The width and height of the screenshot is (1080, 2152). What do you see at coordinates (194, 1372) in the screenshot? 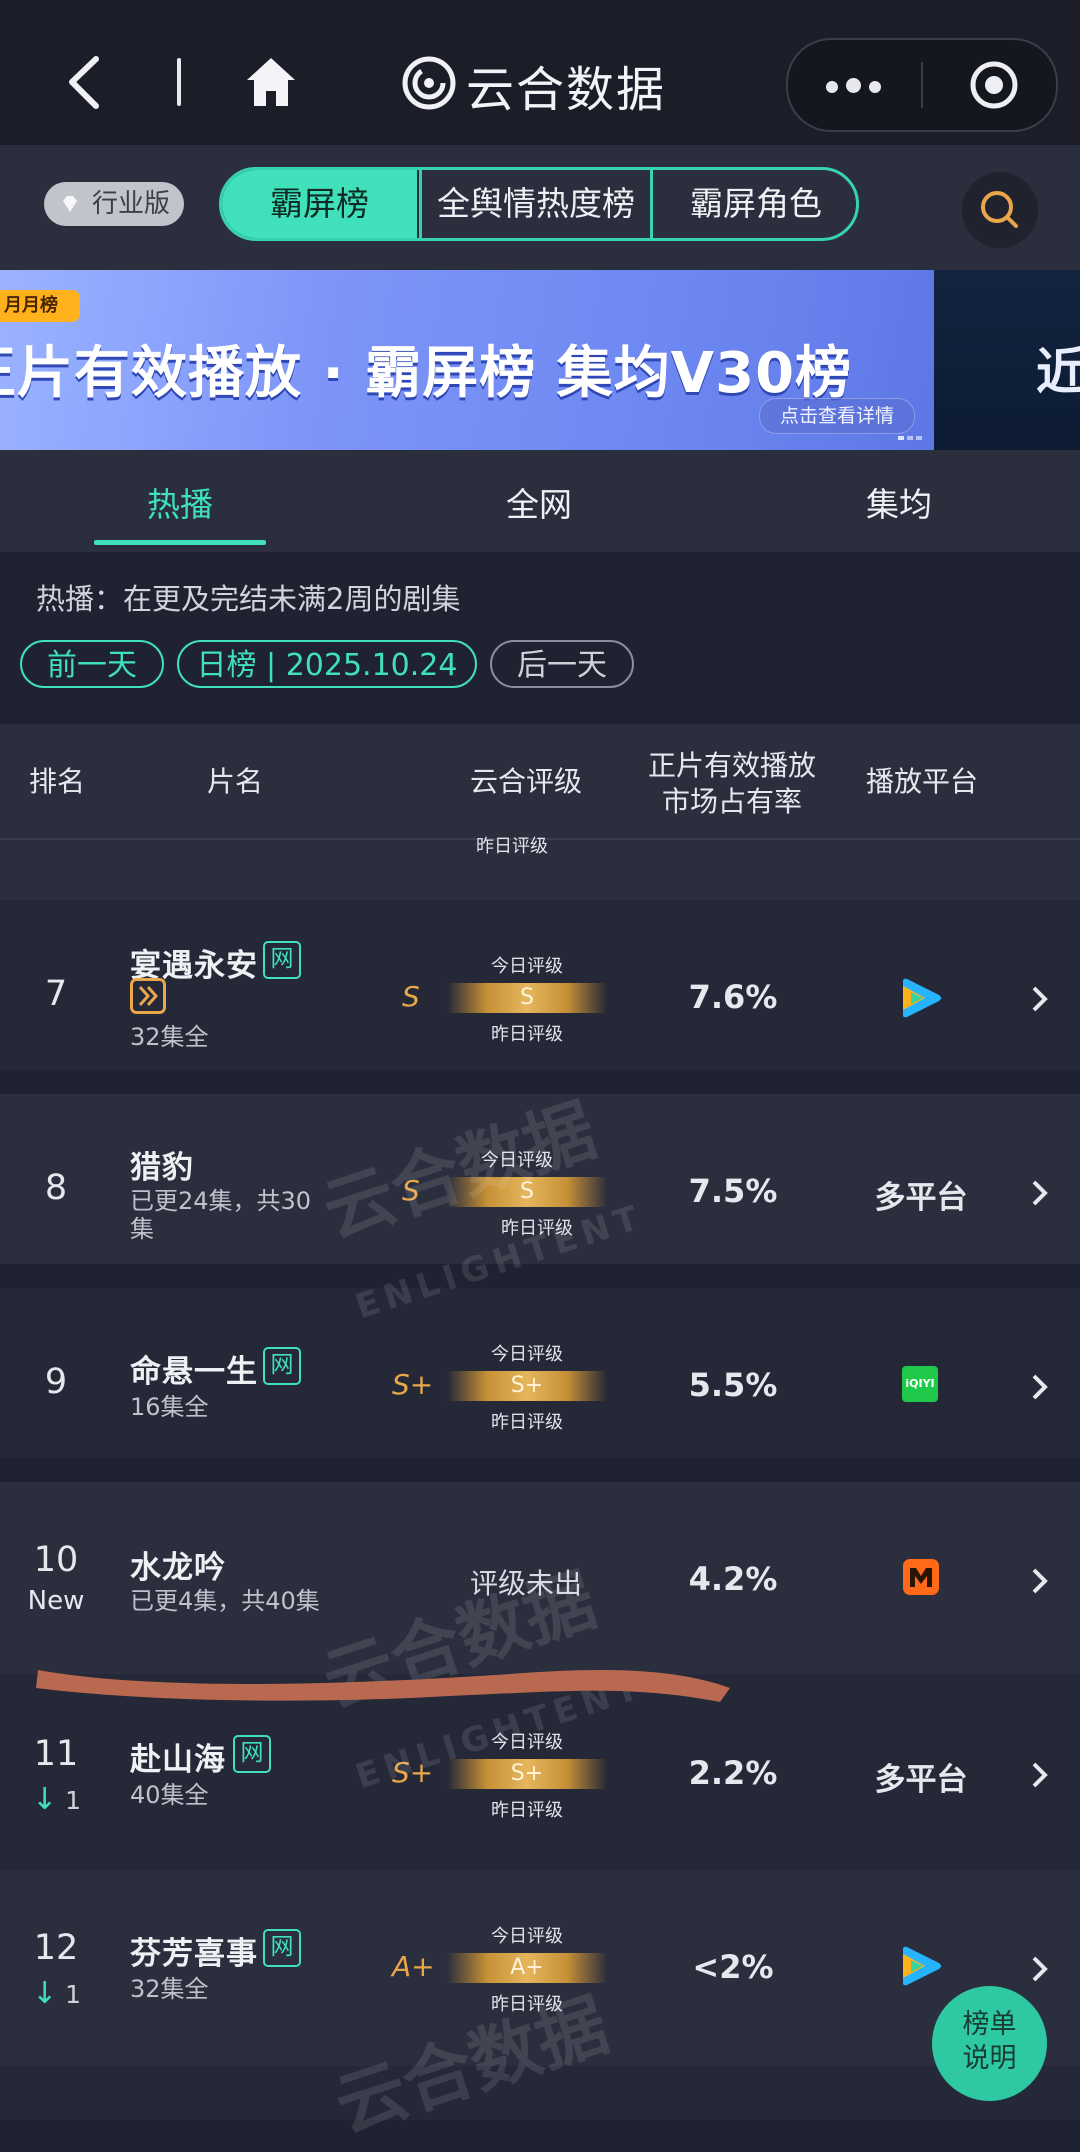
I see `row-title: 命悬一生` at bounding box center [194, 1372].